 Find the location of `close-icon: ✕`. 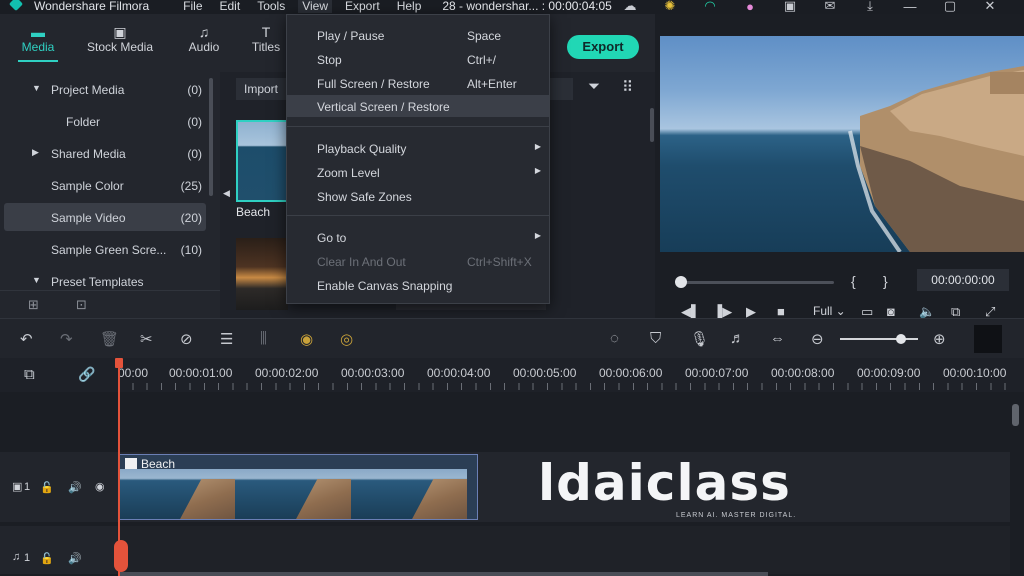

close-icon: ✕ is located at coordinates (990, 7).